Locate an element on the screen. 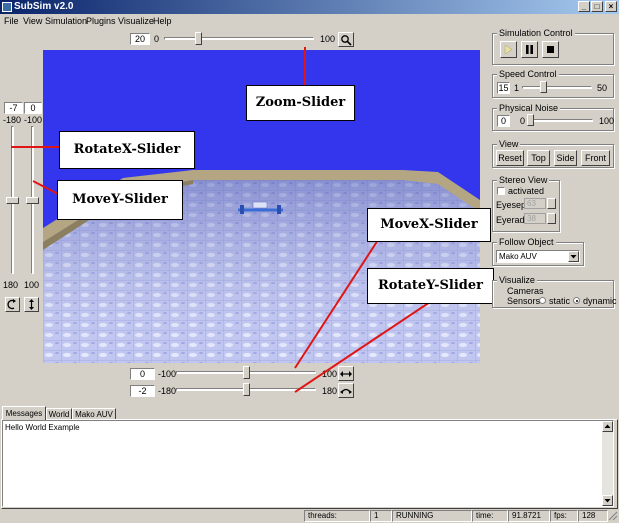 The image size is (619, 523). speed-max: 50 is located at coordinates (602, 88).